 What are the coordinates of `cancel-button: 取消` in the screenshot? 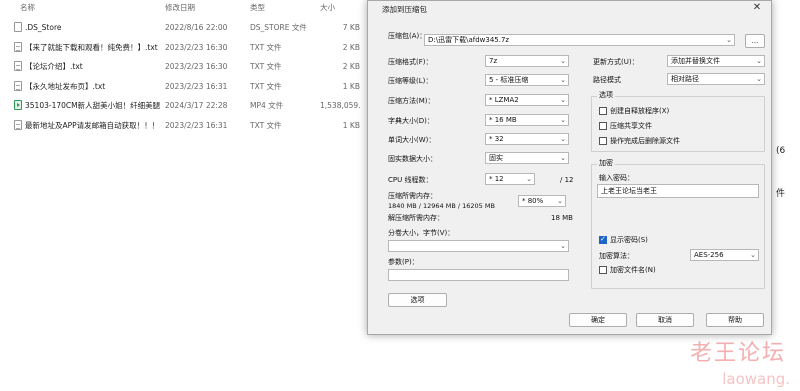 It's located at (665, 320).